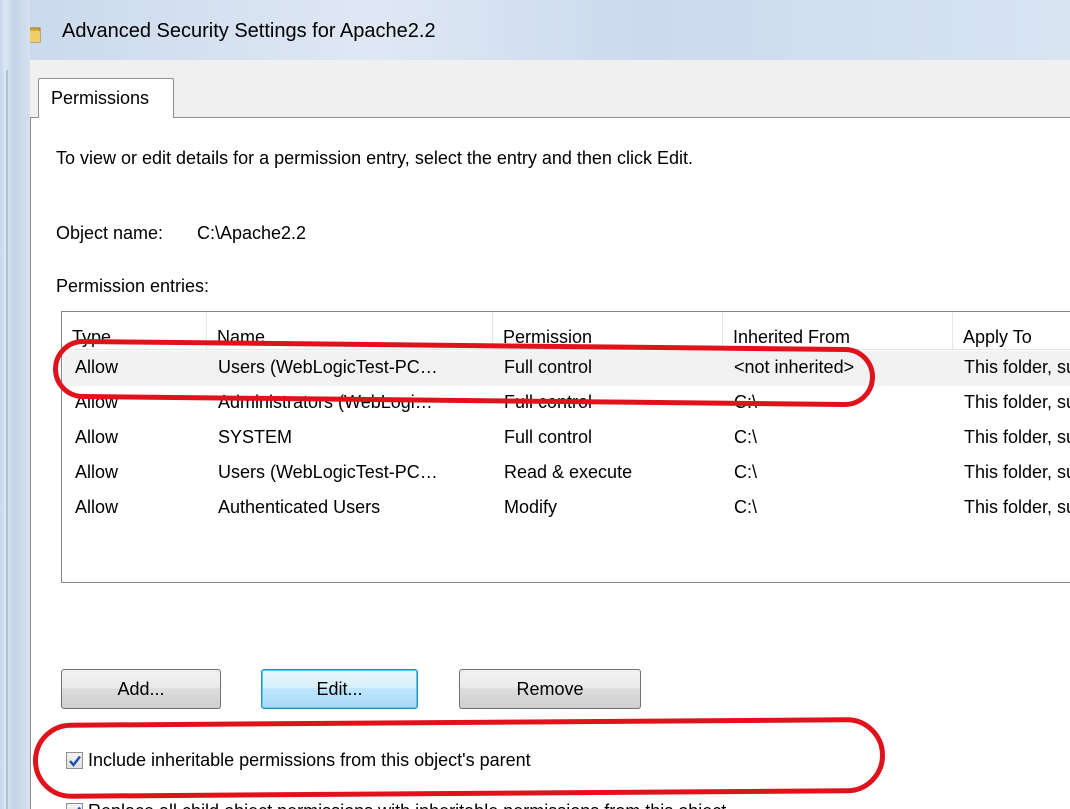 The width and height of the screenshot is (1070, 809). I want to click on include-inheritable-checkbox, so click(74, 760).